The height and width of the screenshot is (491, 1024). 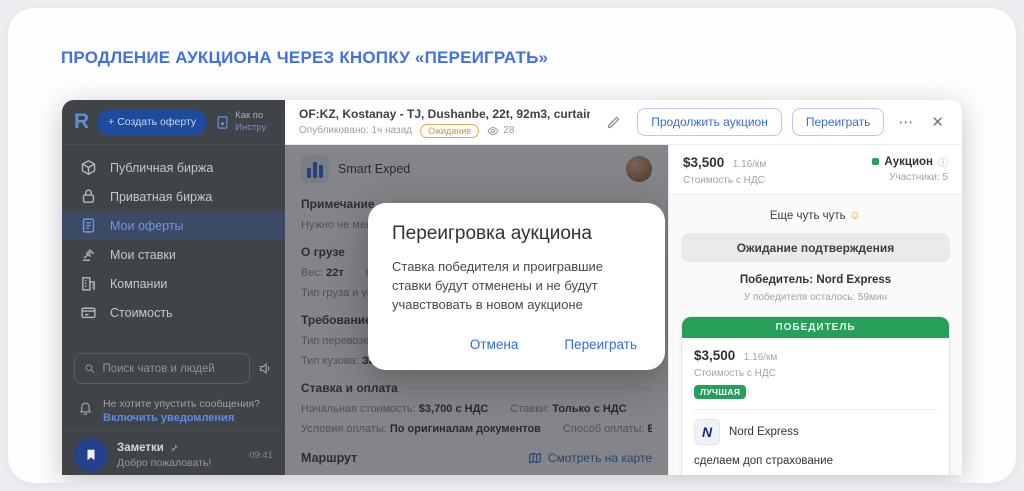 What do you see at coordinates (171, 368) in the screenshot?
I see `search-input` at bounding box center [171, 368].